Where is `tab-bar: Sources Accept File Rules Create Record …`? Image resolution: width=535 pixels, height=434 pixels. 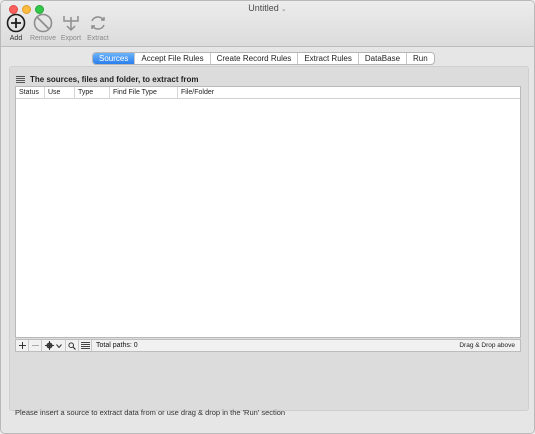 tab-bar: Sources Accept File Rules Create Record … is located at coordinates (263, 58).